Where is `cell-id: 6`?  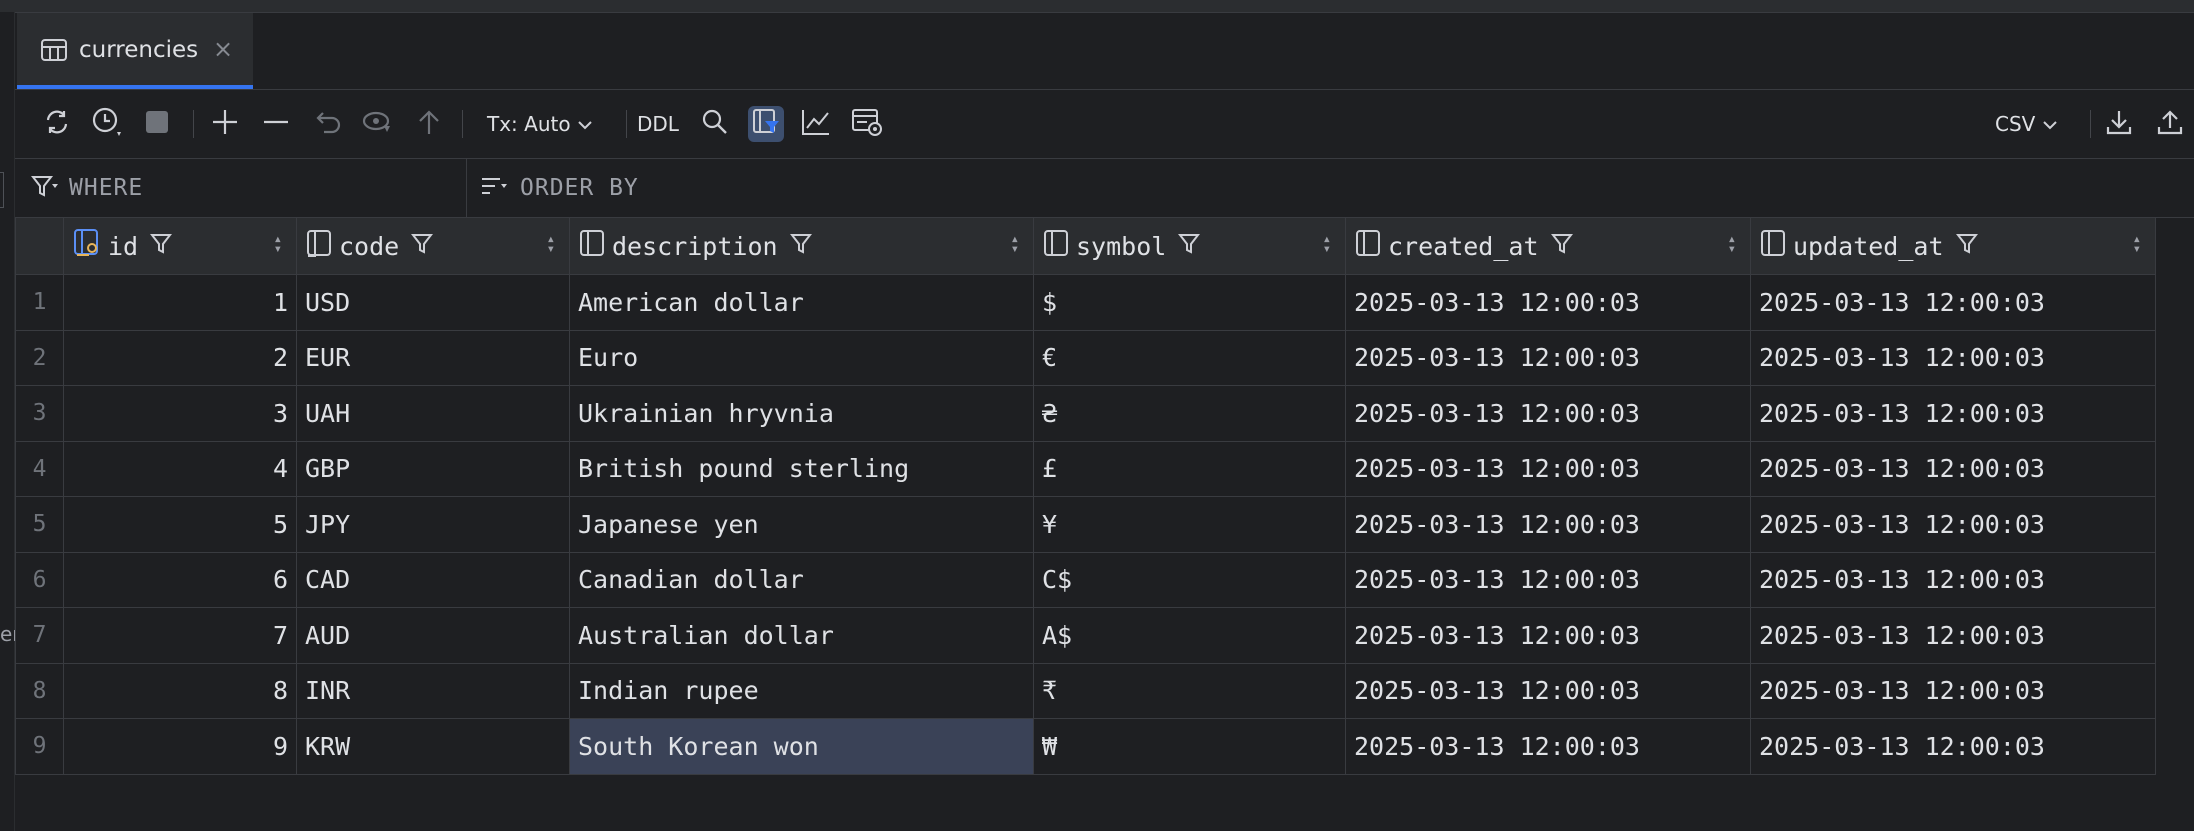 cell-id: 6 is located at coordinates (180, 579).